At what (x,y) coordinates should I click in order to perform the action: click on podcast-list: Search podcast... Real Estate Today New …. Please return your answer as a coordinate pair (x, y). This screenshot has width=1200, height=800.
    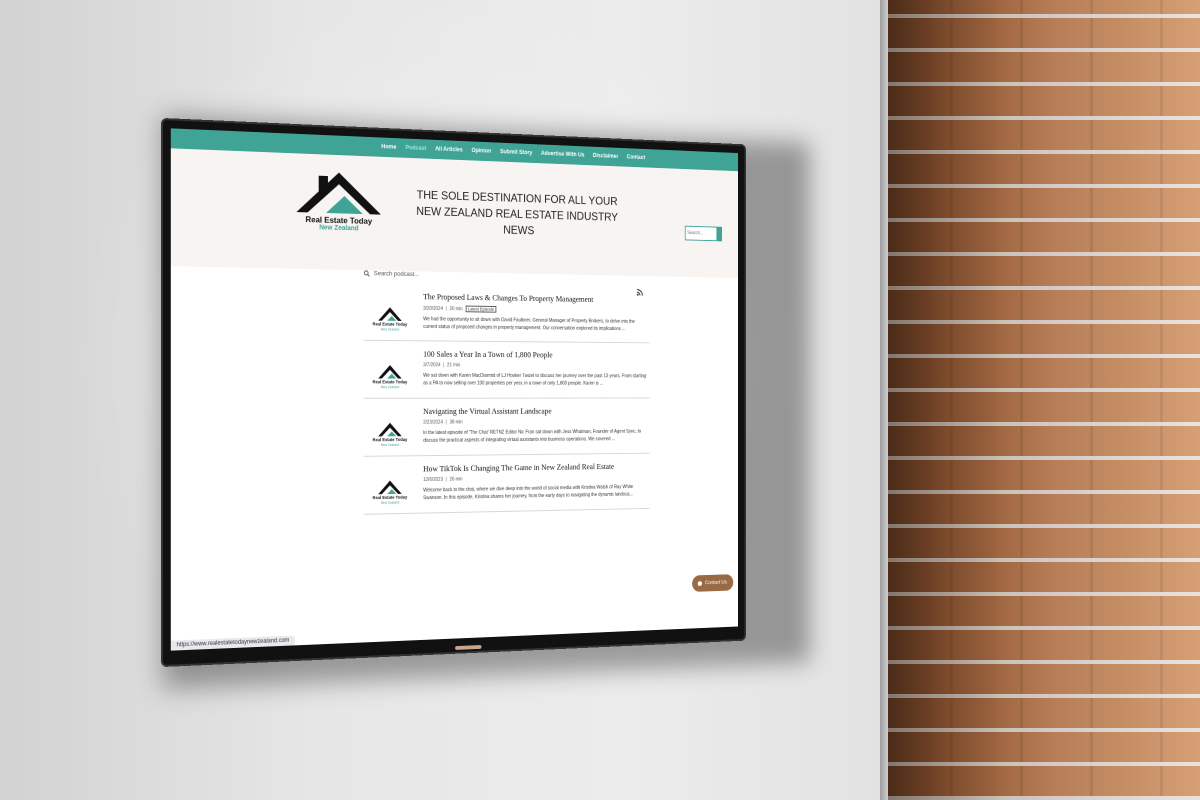
    Looking at the image, I should click on (507, 392).